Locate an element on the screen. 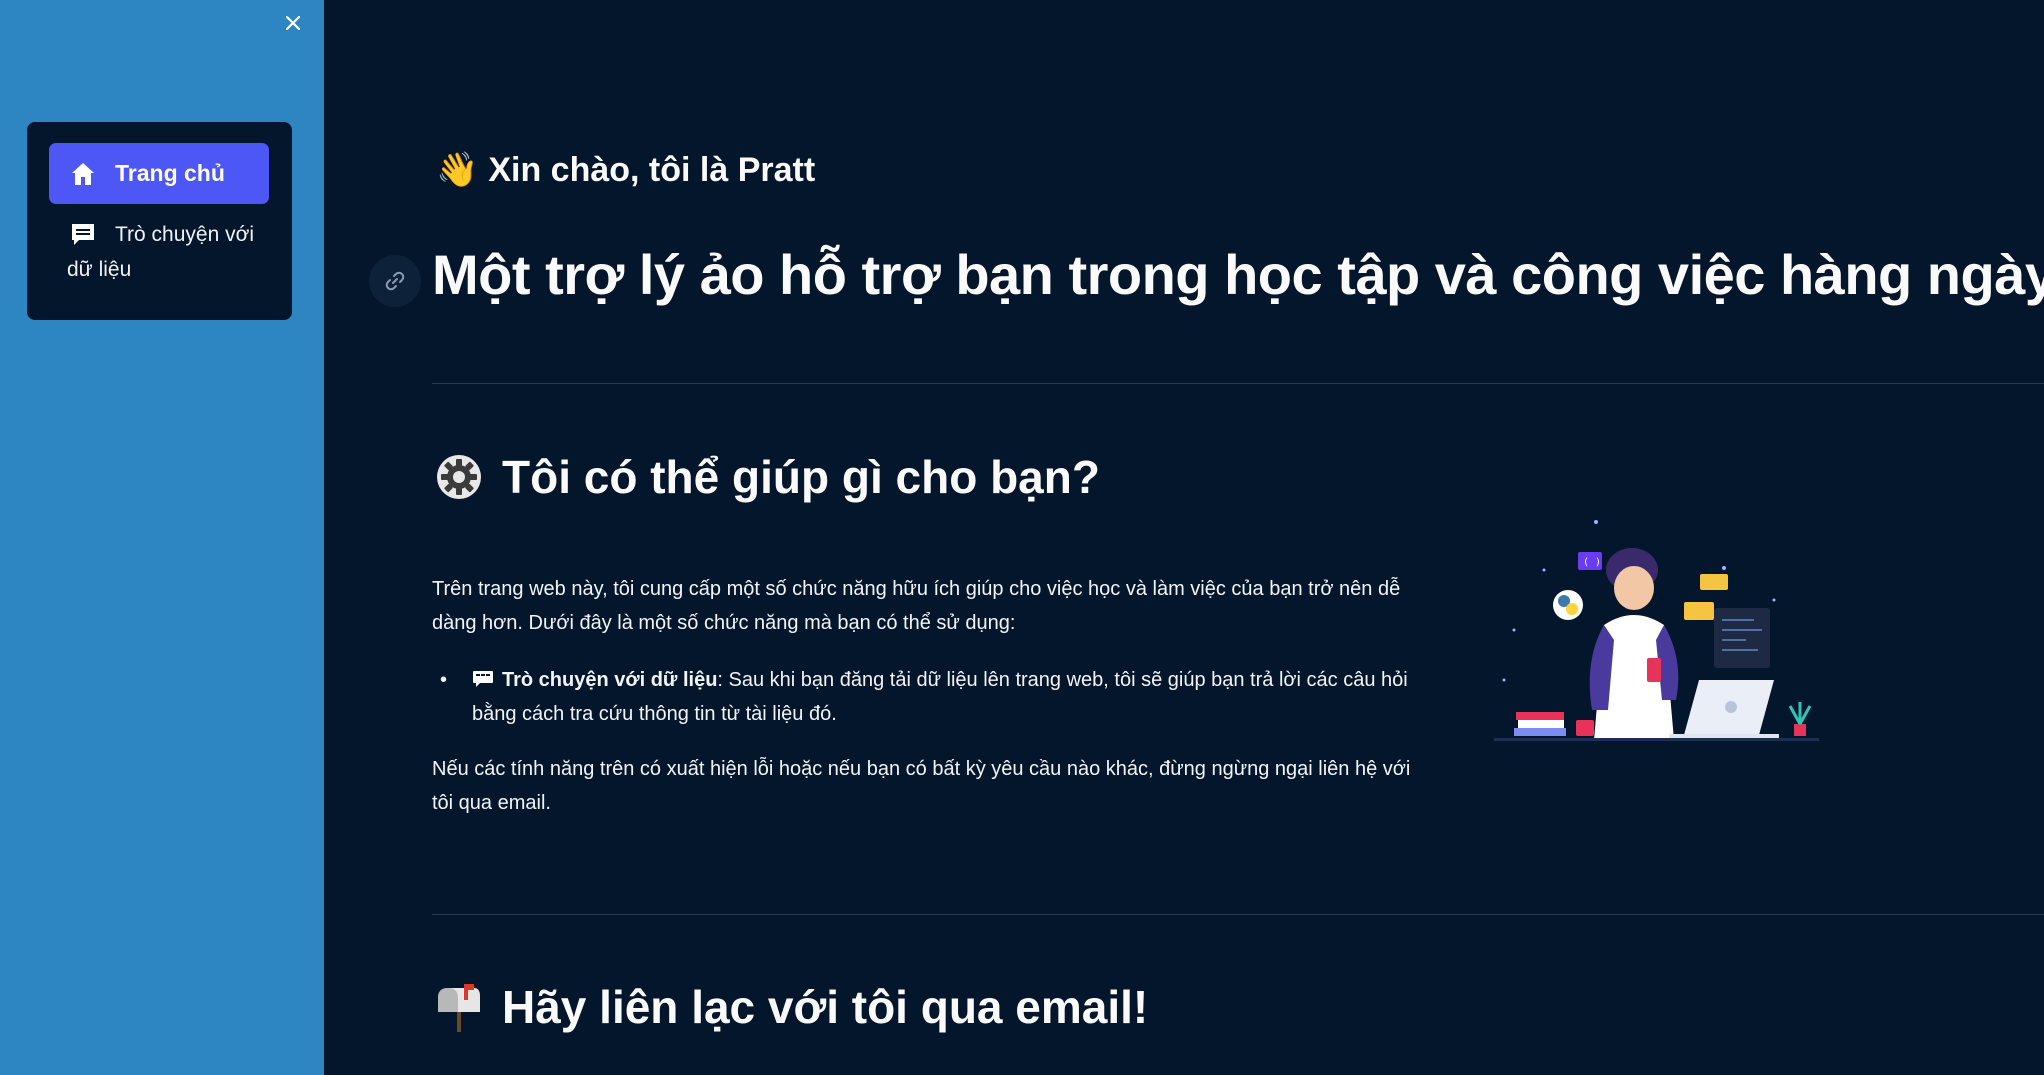 Image resolution: width=2044 pixels, height=1075 pixels. feature-name: Trò chuyện với dữ liệu is located at coordinates (610, 680).